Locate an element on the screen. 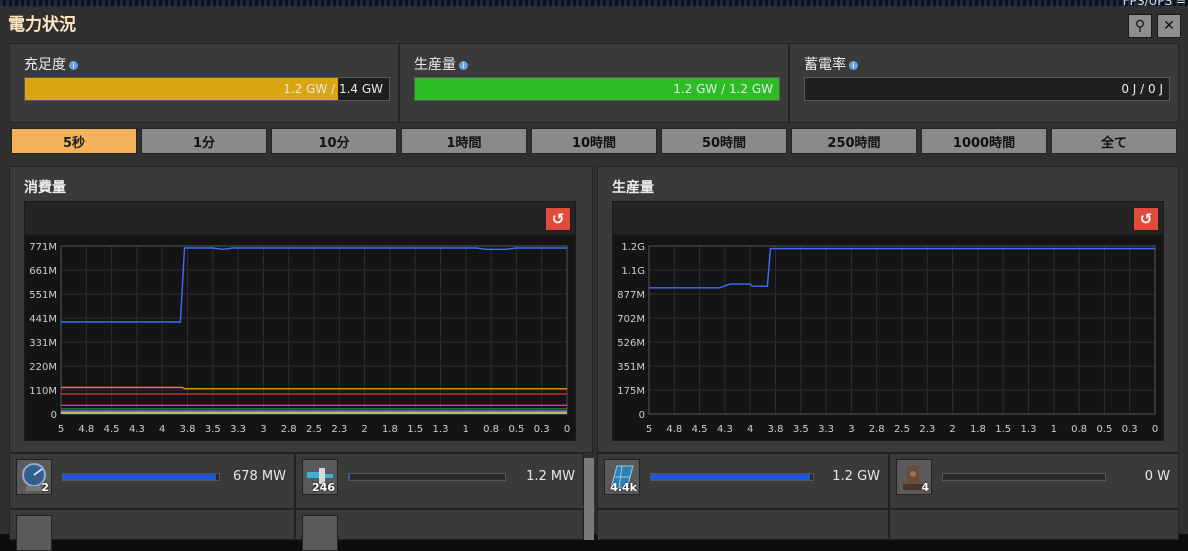  tab-time-range: 1分 is located at coordinates (204, 141).